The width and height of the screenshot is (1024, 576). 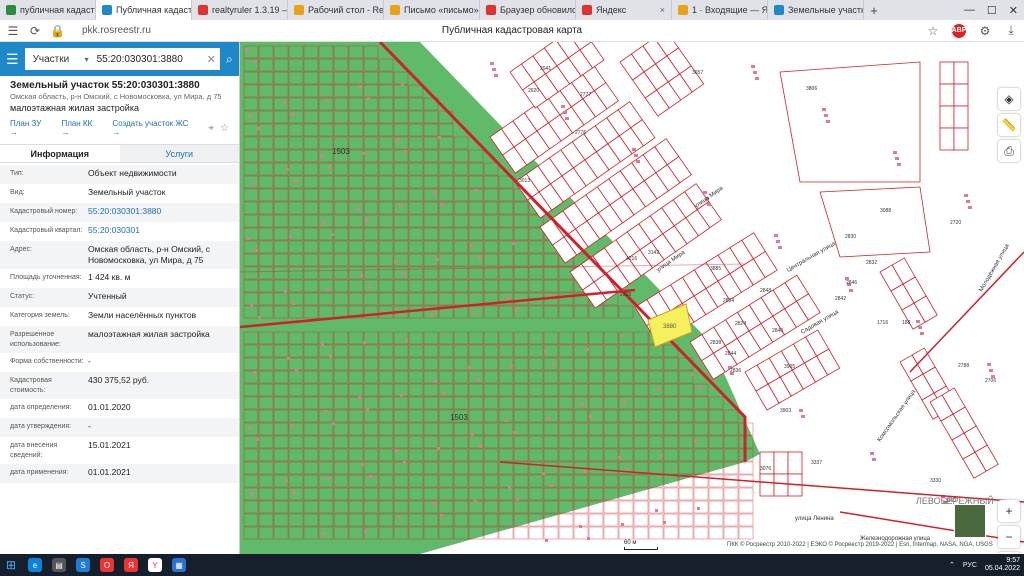 I want to click on network-icon: ⌃, so click(x=952, y=565).